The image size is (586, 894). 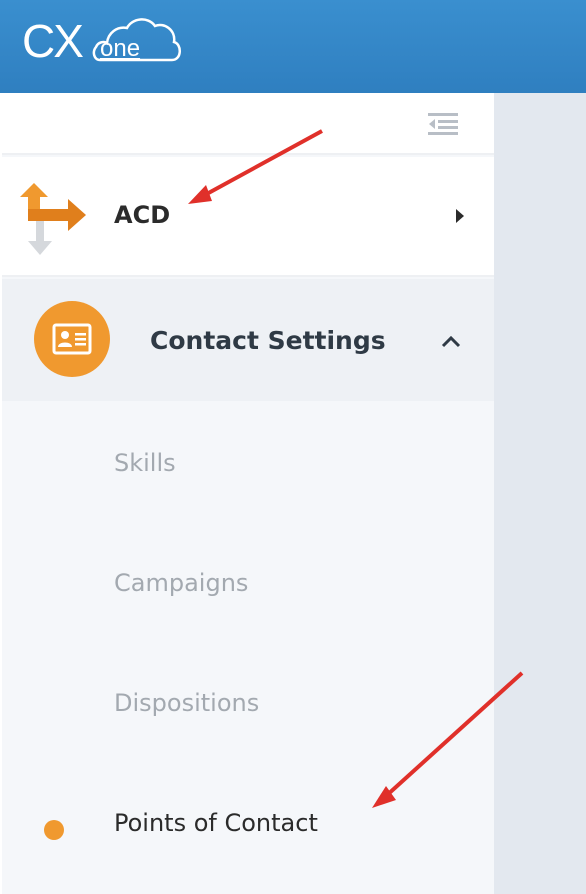 I want to click on sidebar-subitem-label: Dispositions, so click(x=187, y=703).